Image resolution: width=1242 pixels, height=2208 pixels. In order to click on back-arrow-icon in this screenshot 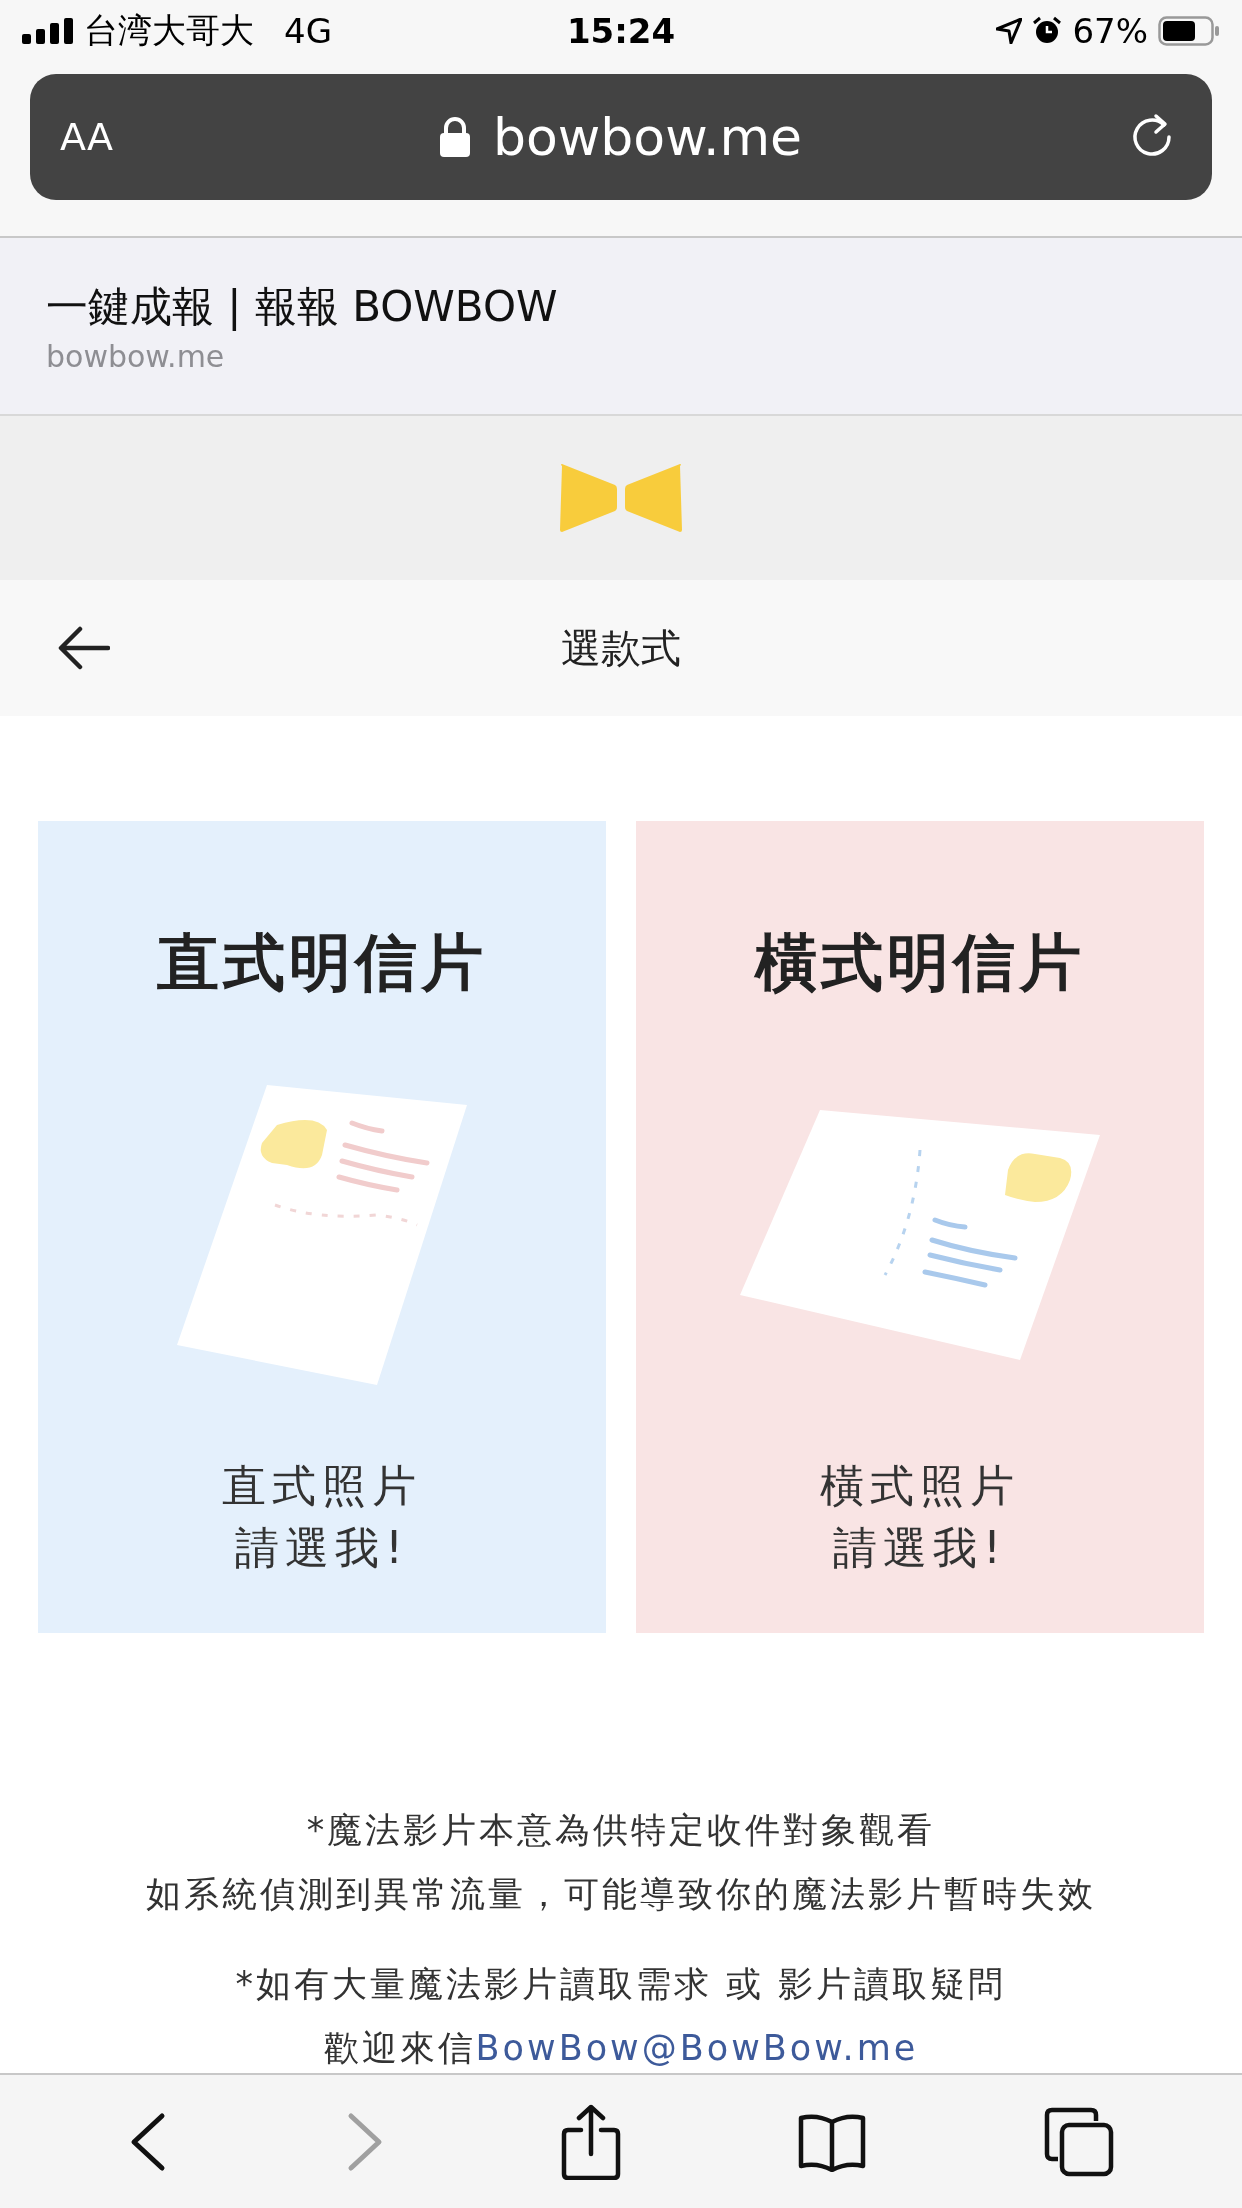, I will do `click(84, 648)`.